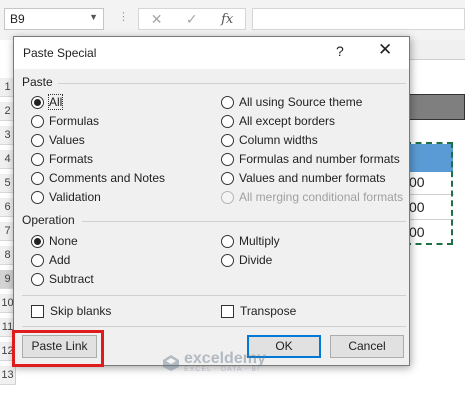 Image resolution: width=465 pixels, height=402 pixels. I want to click on close-icon: ✕, so click(385, 50).